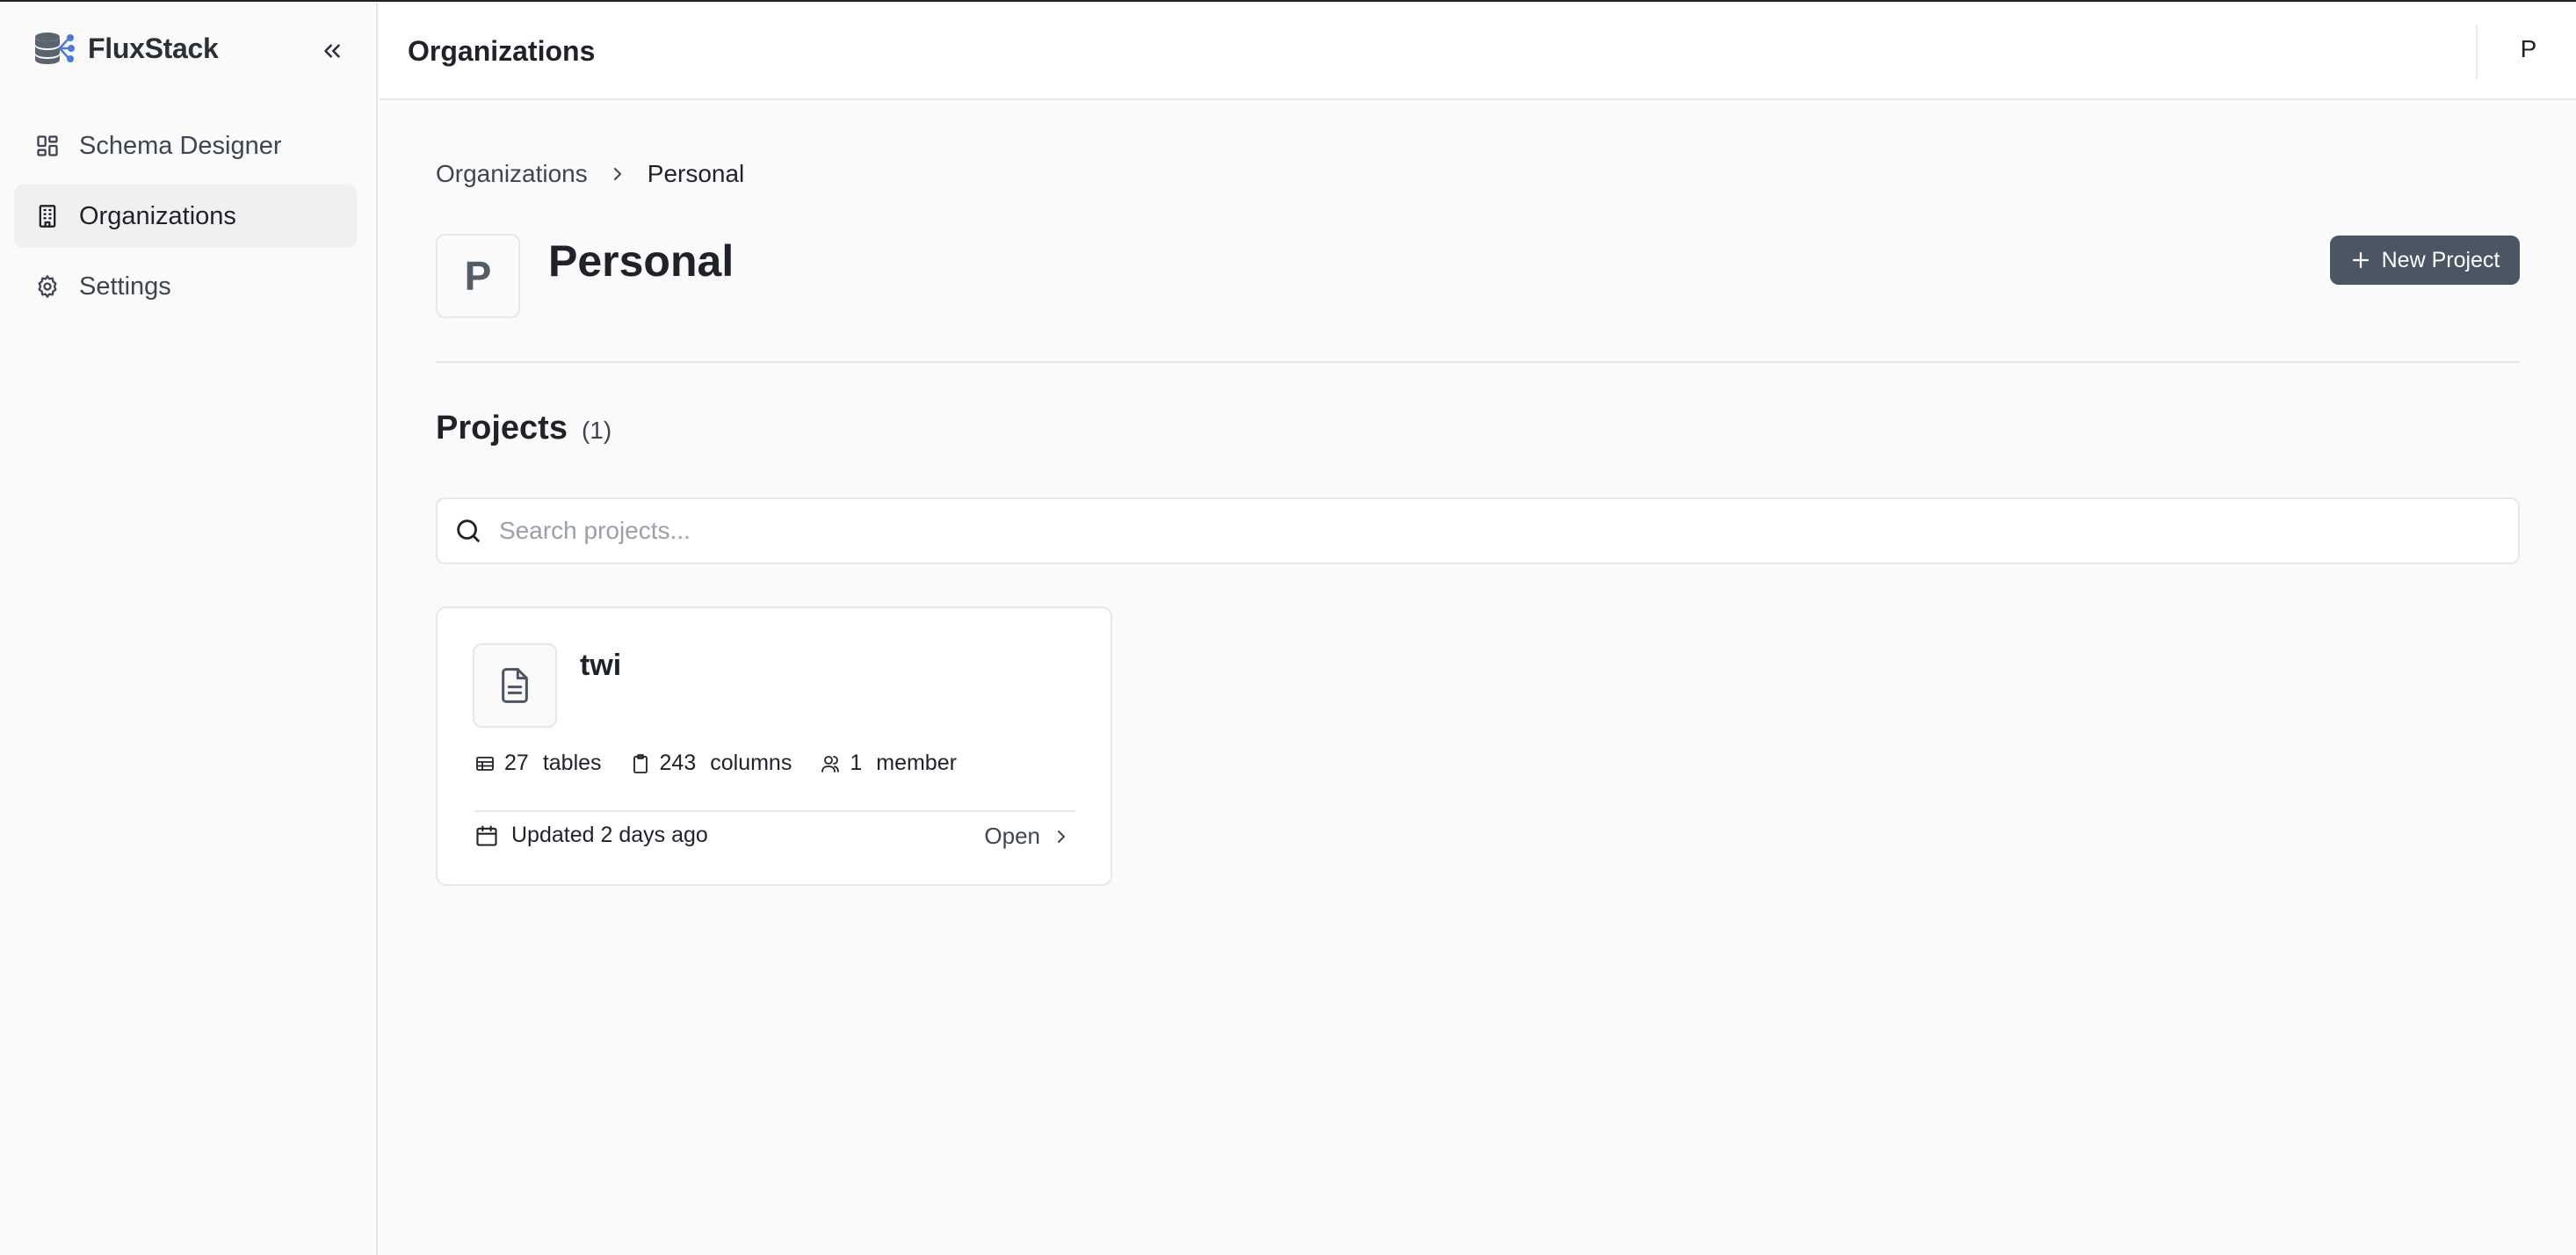  Describe the element at coordinates (468, 530) in the screenshot. I see `search-icon` at that location.